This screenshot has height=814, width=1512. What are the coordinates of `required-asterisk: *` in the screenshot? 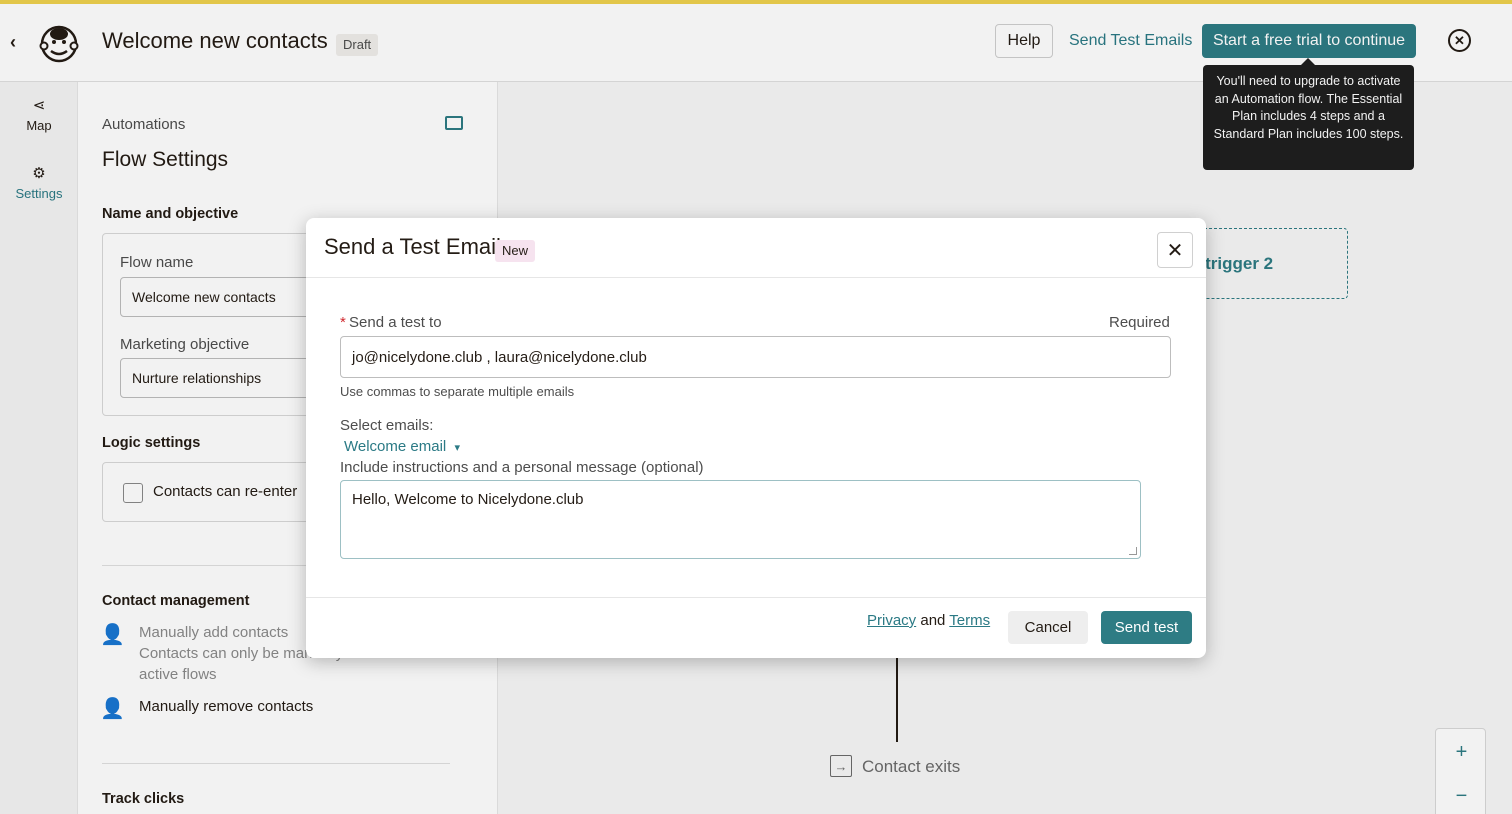 It's located at (343, 322).